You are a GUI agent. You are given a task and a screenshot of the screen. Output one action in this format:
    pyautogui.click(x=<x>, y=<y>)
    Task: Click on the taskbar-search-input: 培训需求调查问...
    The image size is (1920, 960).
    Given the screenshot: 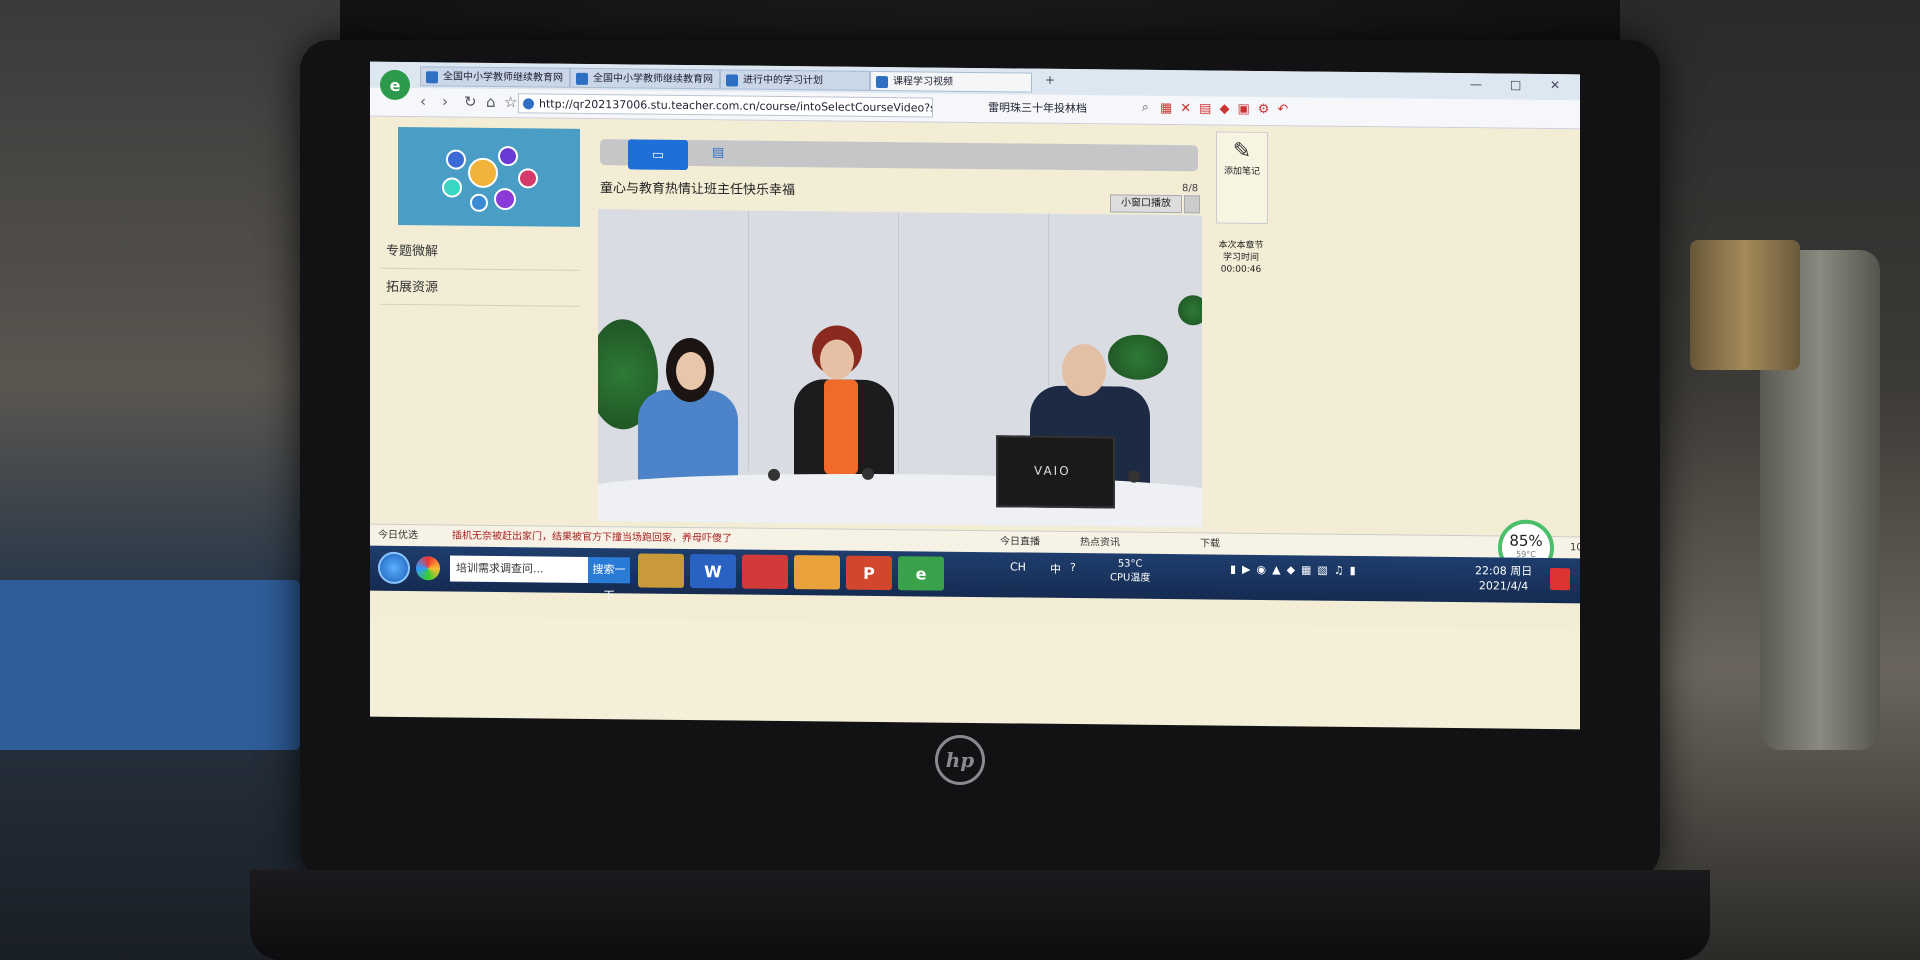 What is the action you would take?
    pyautogui.click(x=519, y=569)
    